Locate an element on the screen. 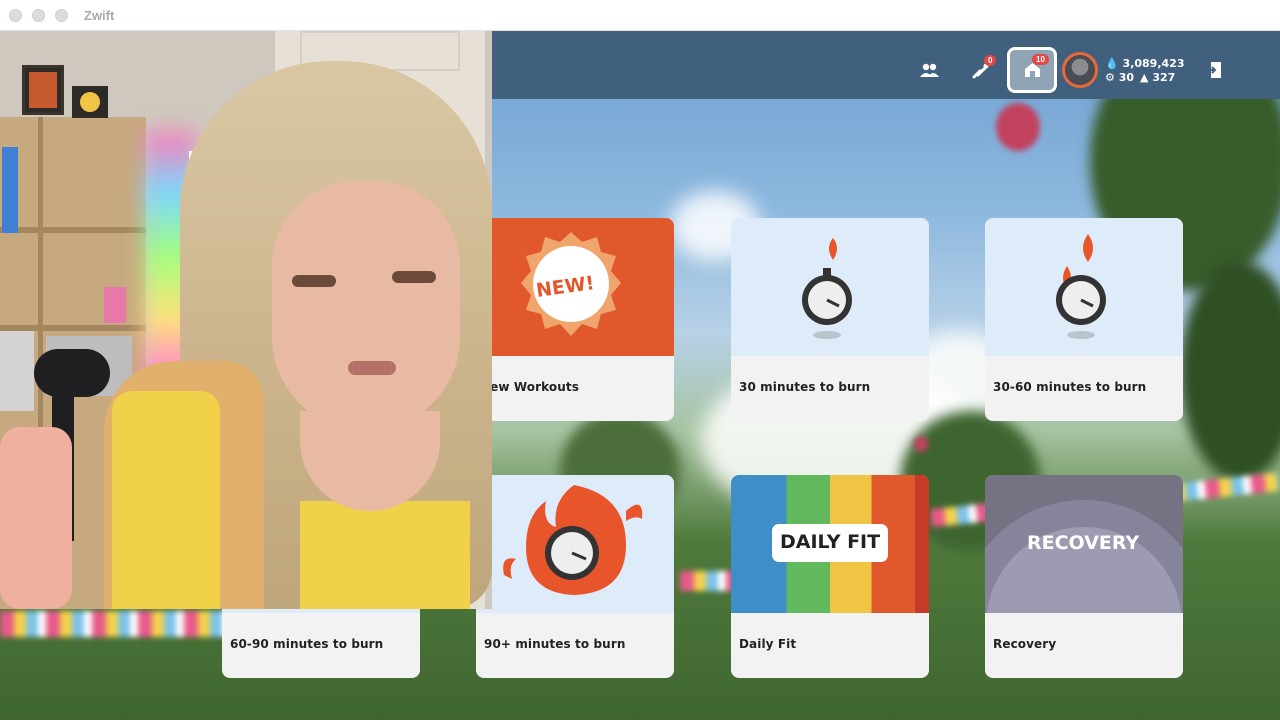 This screenshot has height=720, width=1280. tile-label: 90+ minutes to burn is located at coordinates (555, 644).